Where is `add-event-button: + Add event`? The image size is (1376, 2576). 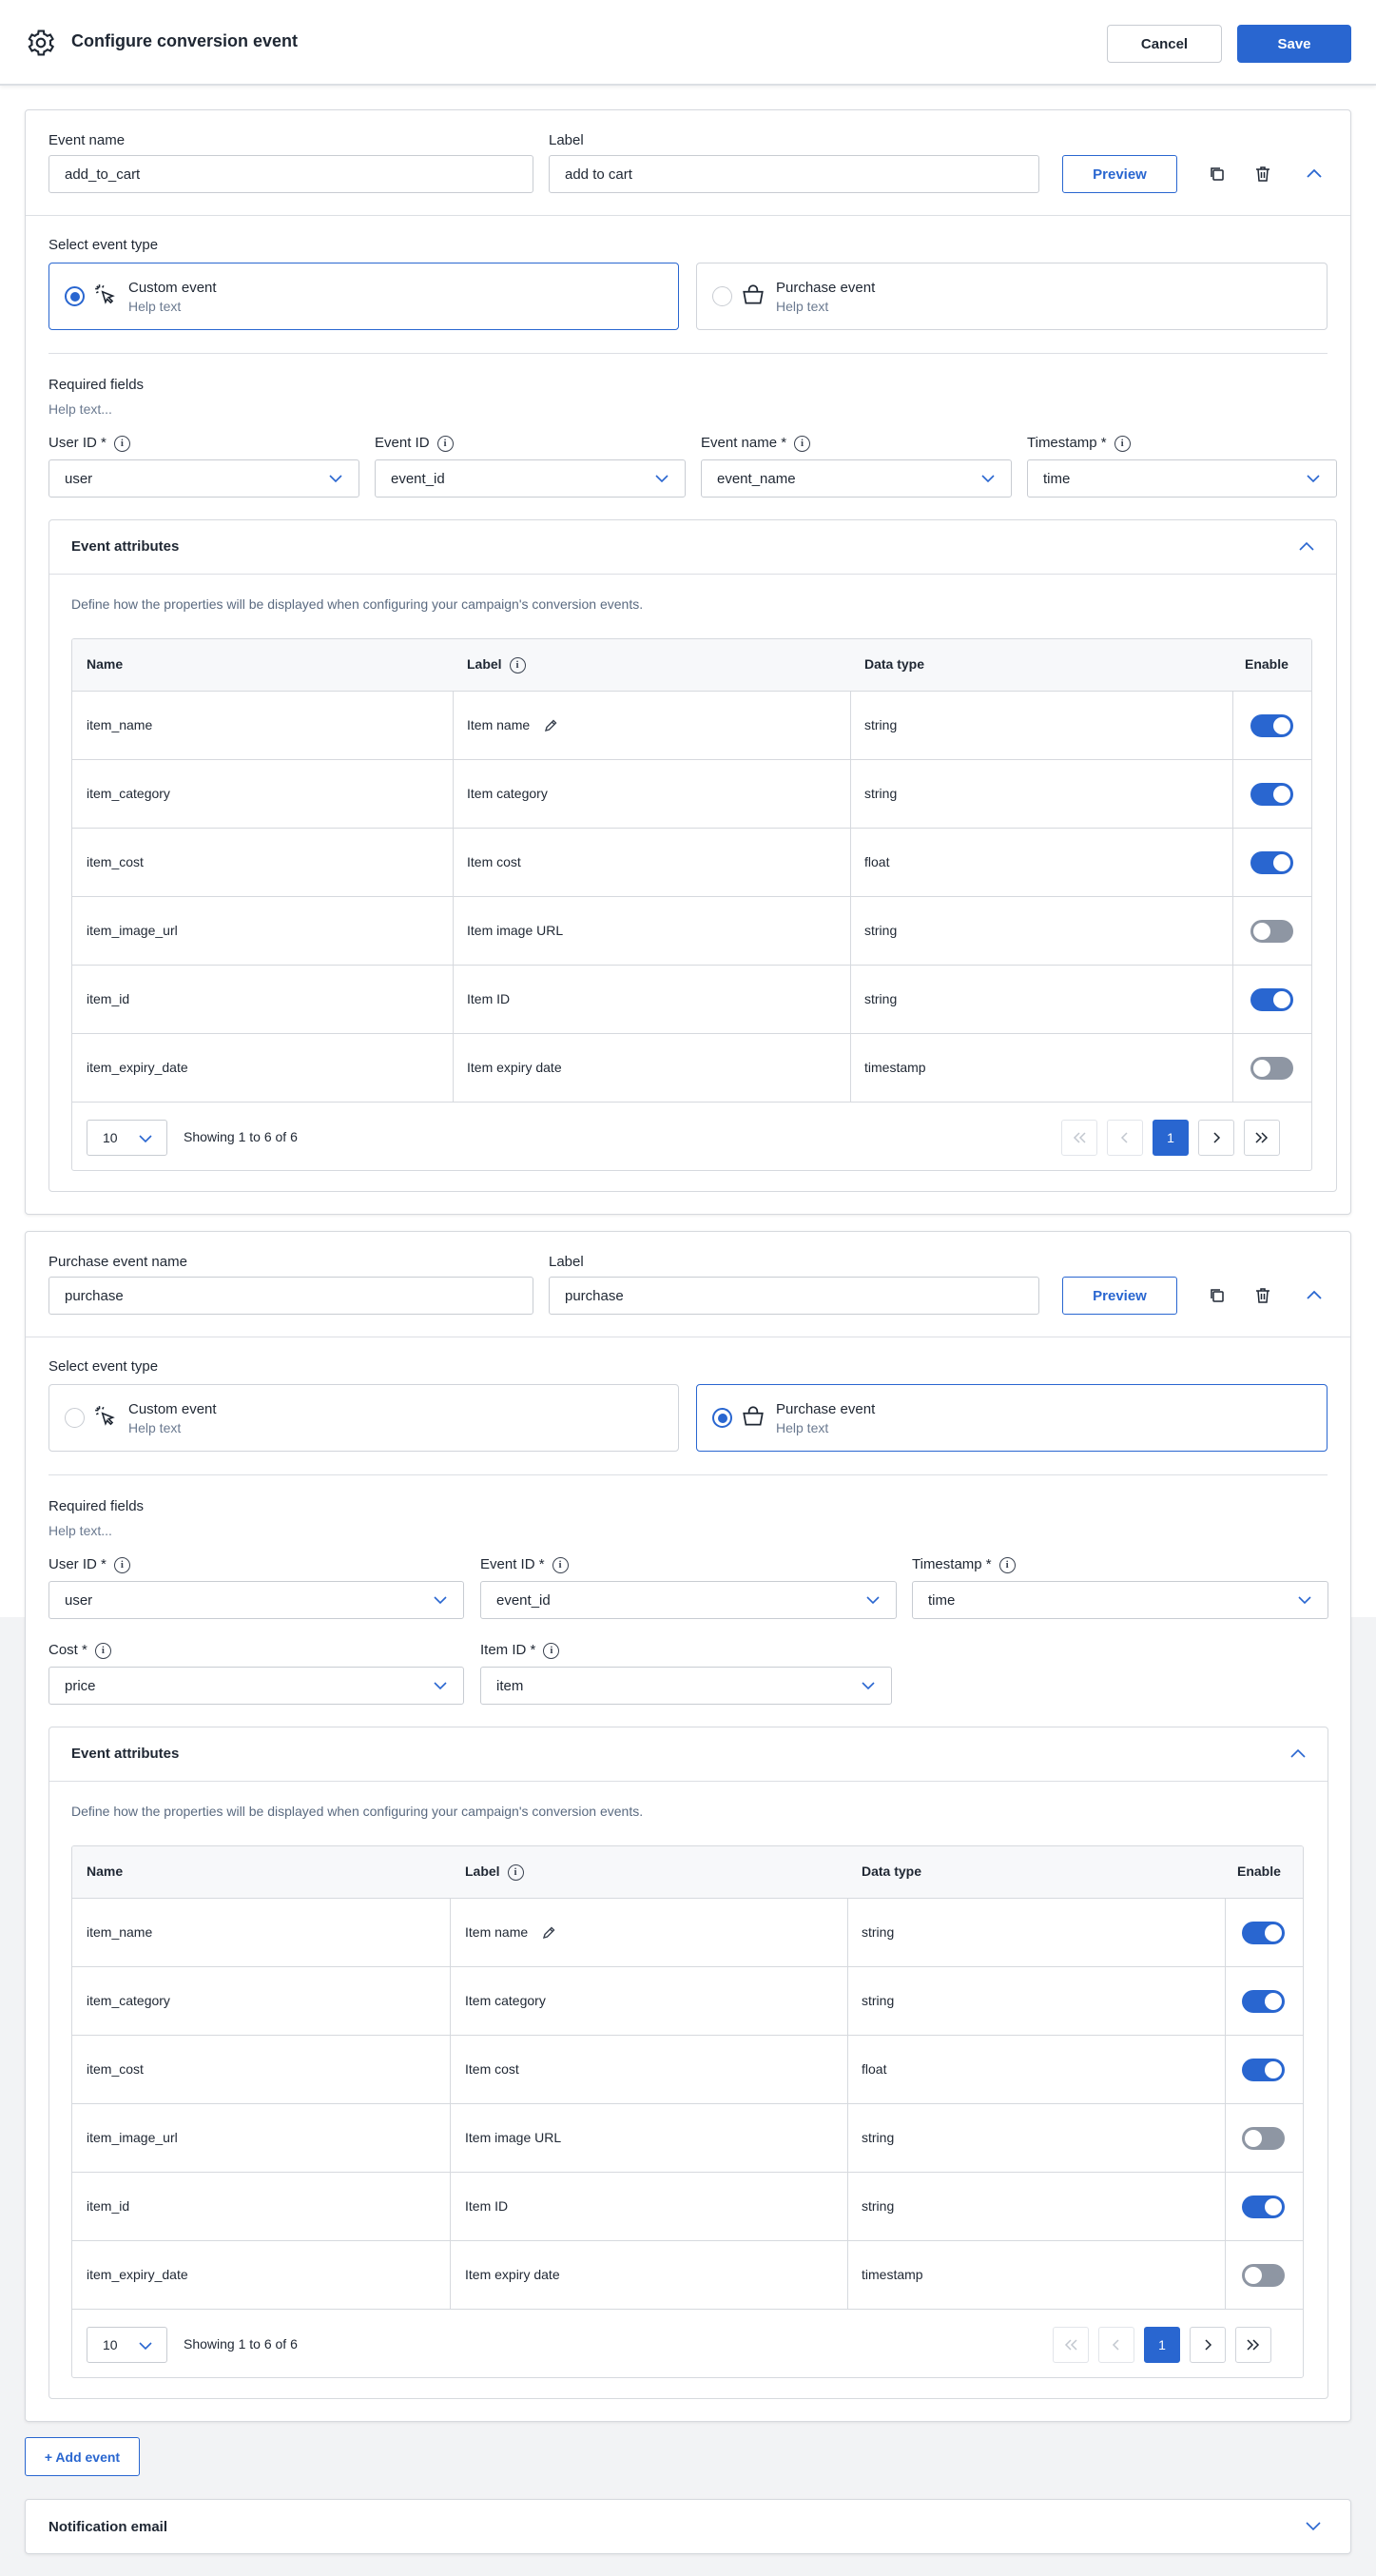
add-event-button: + Add event is located at coordinates (82, 2457).